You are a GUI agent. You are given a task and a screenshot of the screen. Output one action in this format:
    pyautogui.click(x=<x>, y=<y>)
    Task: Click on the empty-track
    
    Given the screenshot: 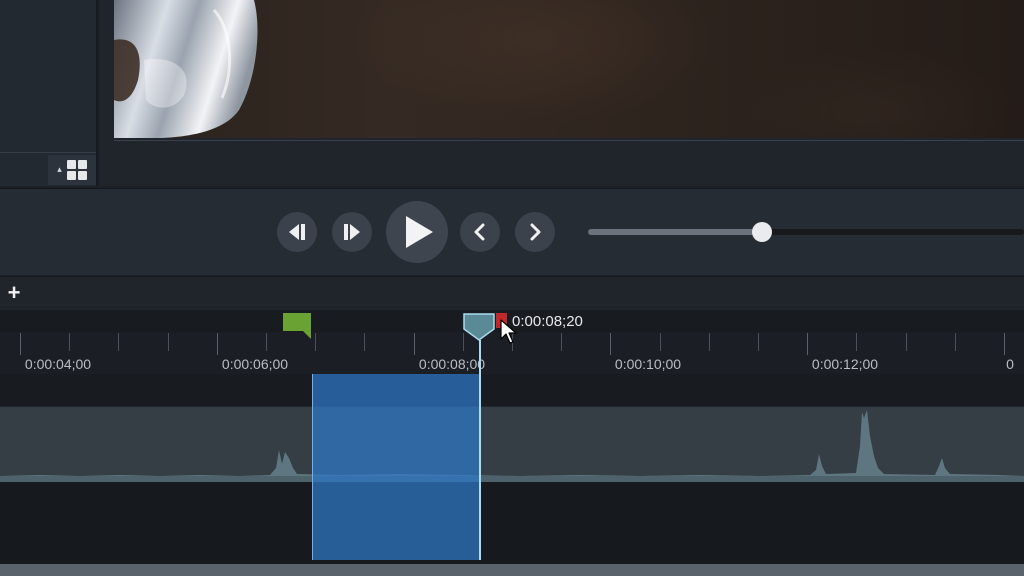 What is the action you would take?
    pyautogui.click(x=512, y=390)
    